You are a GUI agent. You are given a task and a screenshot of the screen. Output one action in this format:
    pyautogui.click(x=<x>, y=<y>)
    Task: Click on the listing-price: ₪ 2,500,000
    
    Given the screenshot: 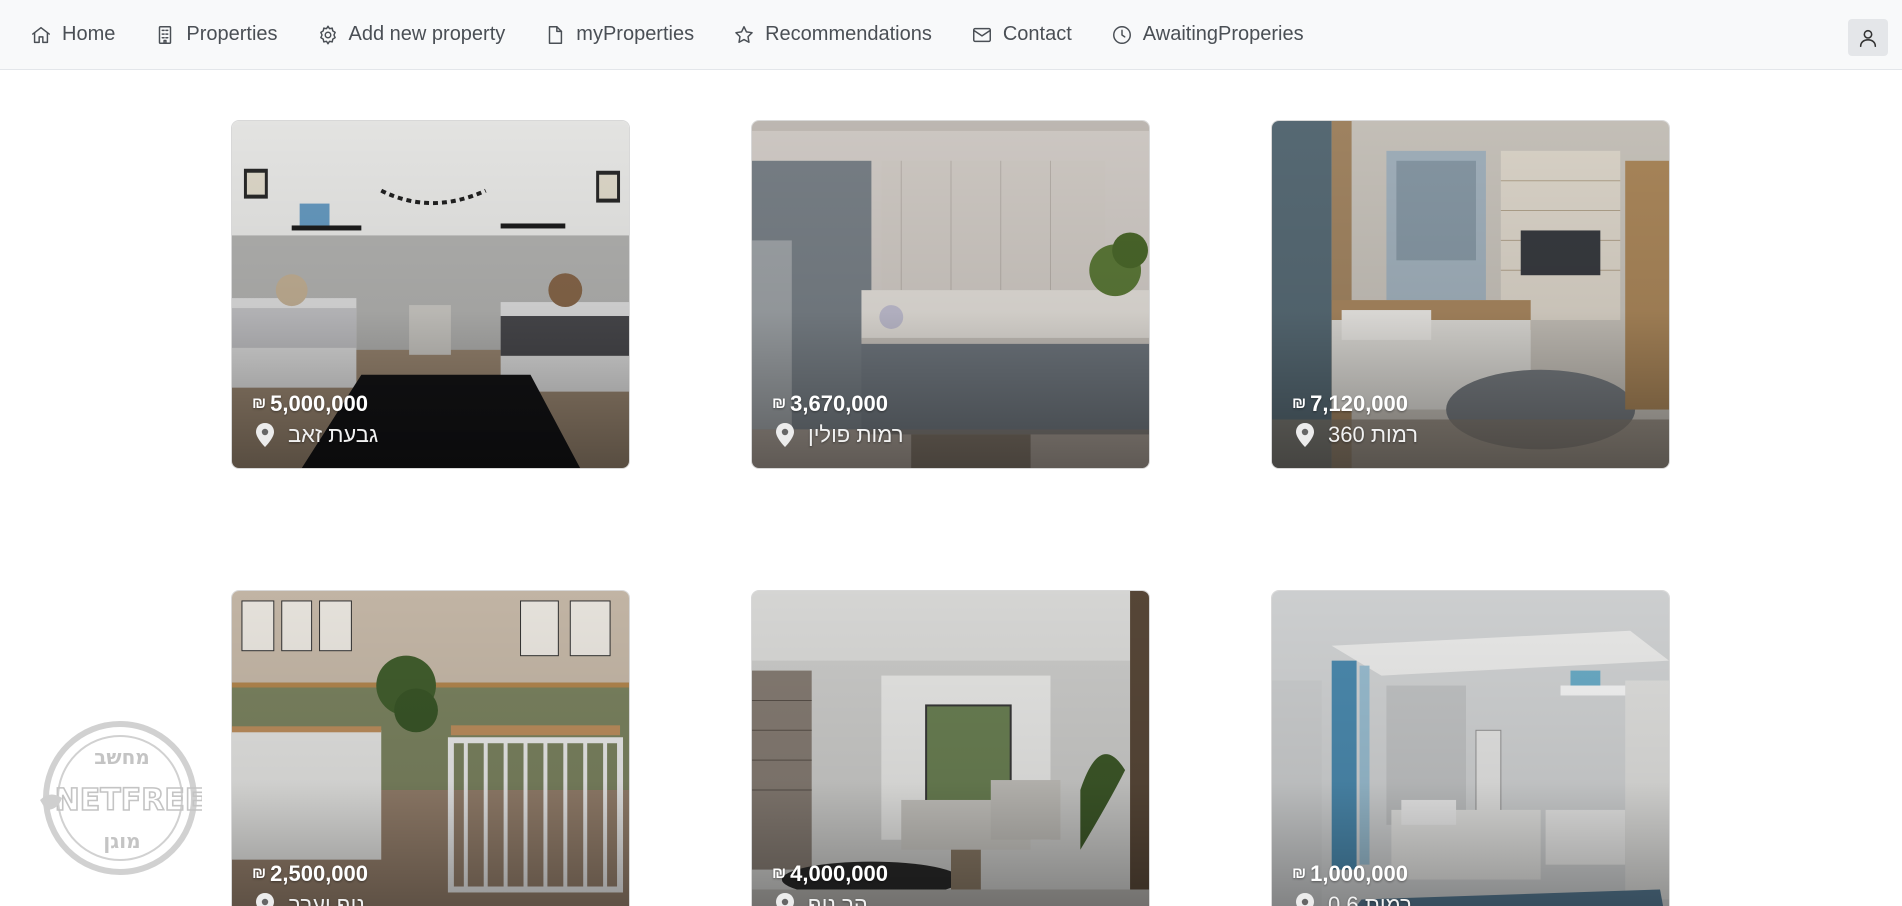 What is the action you would take?
    pyautogui.click(x=310, y=874)
    